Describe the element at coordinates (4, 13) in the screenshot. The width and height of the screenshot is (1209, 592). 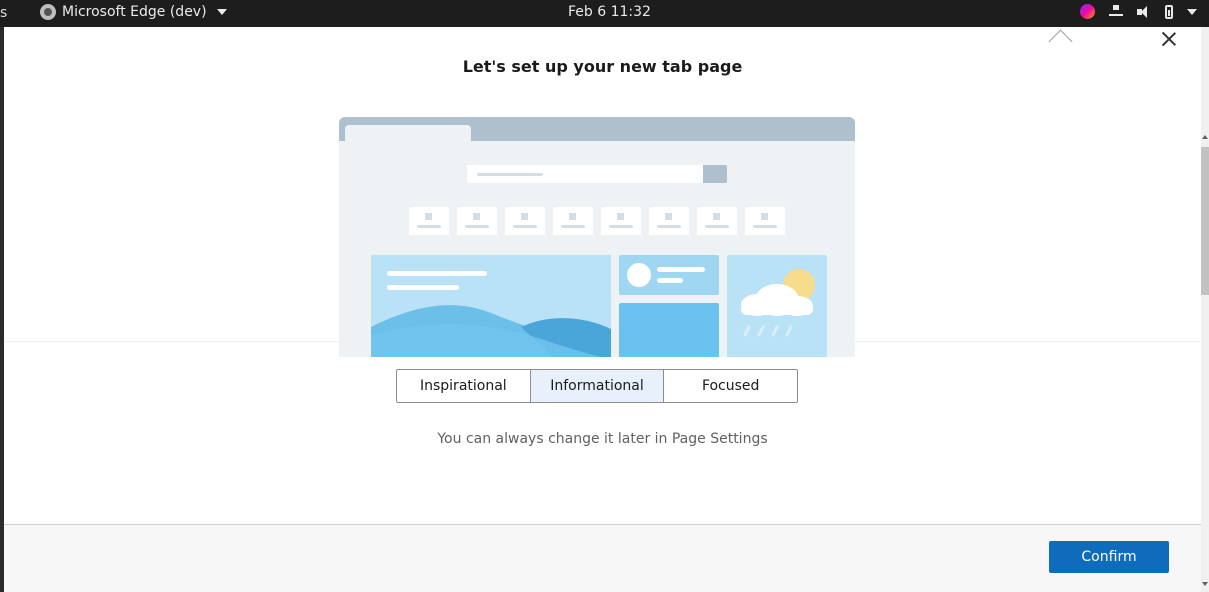
I see `cut-off-menu-text: s` at that location.